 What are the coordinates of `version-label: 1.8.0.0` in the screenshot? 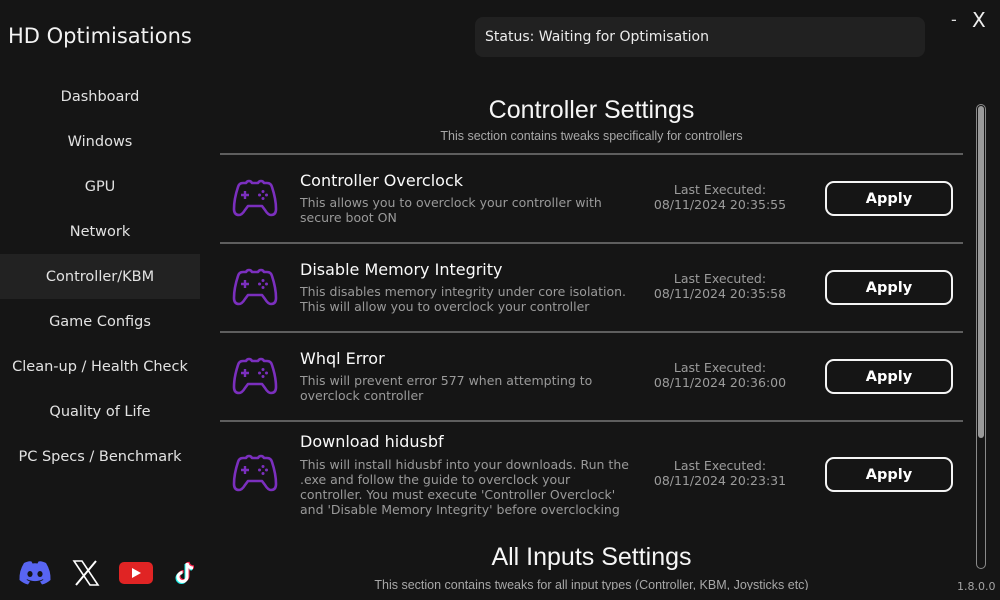 It's located at (976, 586).